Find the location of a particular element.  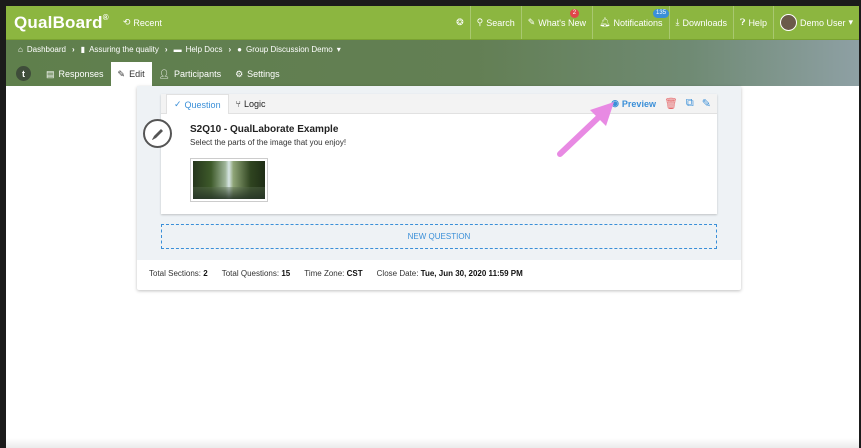

avatar is located at coordinates (788, 22).